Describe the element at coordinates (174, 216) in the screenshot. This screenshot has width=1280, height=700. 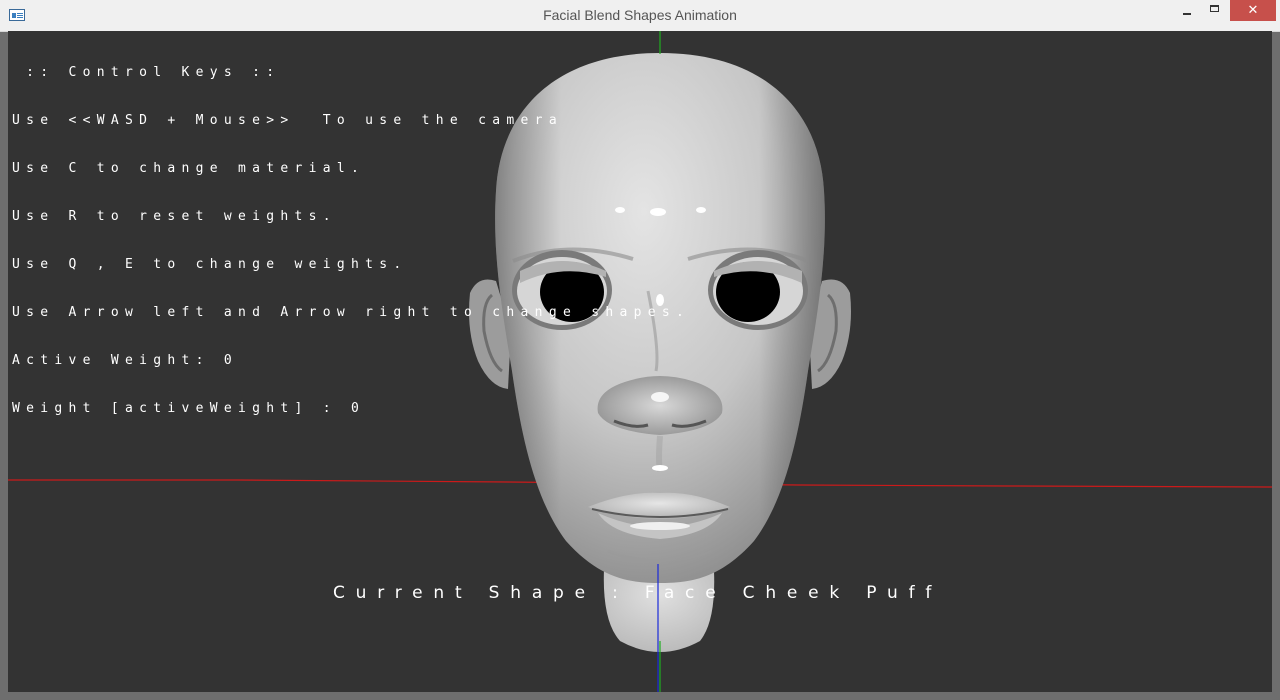
I see `instruction-reset: Use R to reset weights.` at that location.